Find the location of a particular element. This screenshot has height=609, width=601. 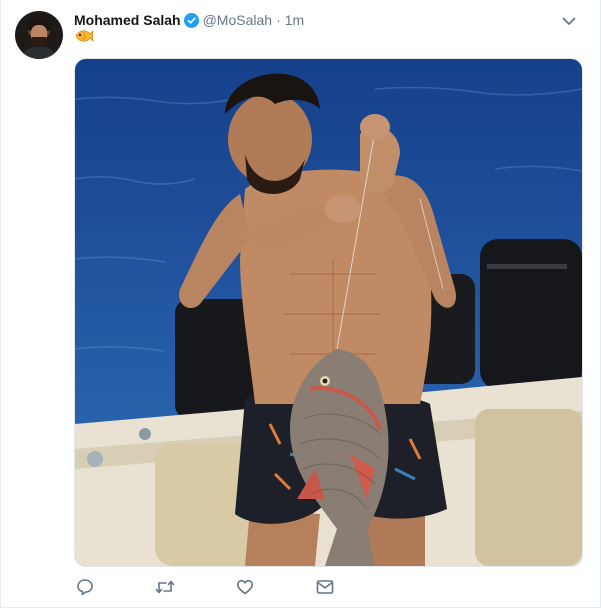

avatar-beard is located at coordinates (39, 42).